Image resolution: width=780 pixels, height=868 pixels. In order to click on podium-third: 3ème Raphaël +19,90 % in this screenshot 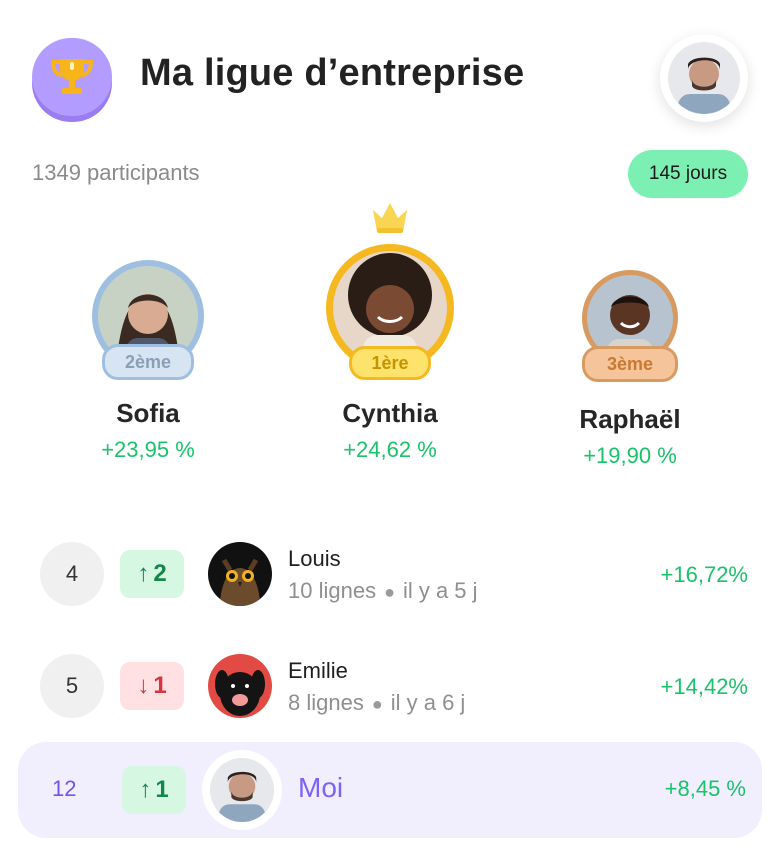, I will do `click(630, 369)`.